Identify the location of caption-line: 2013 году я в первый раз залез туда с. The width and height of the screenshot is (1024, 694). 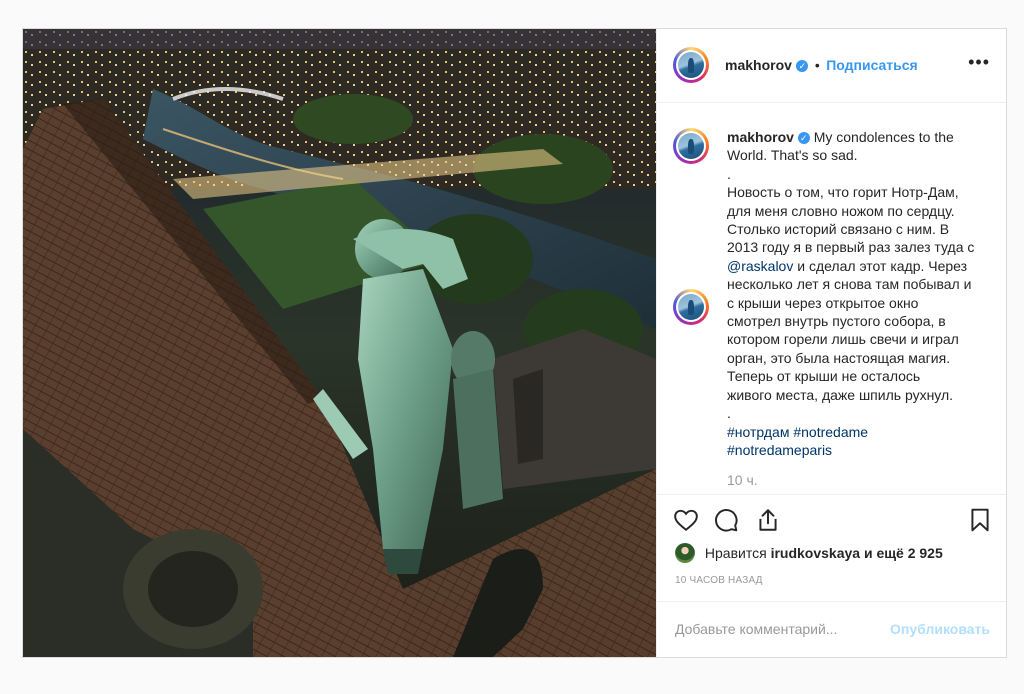
(851, 247).